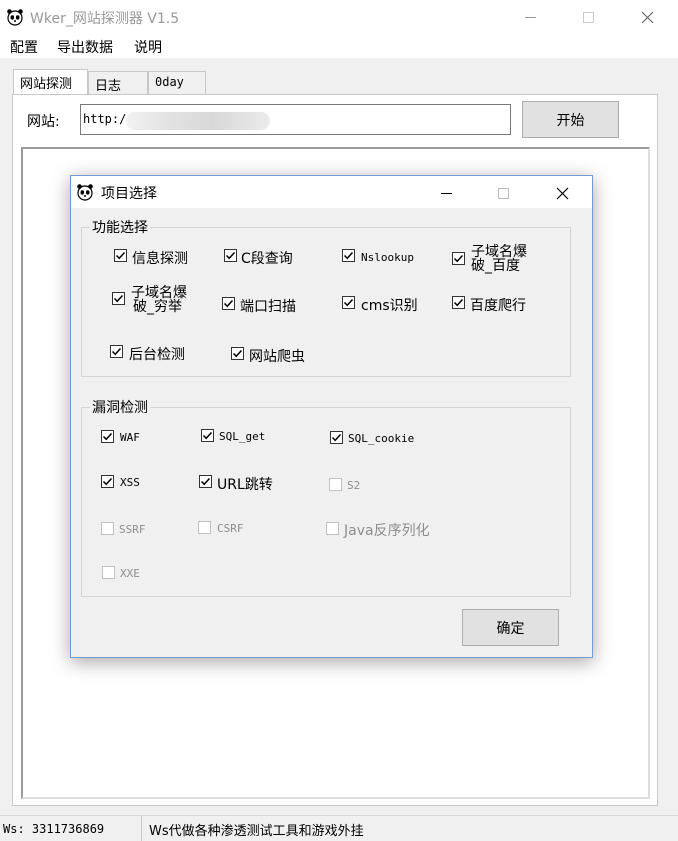  Describe the element at coordinates (132, 529) in the screenshot. I see `checkbox-label: SSRF` at that location.